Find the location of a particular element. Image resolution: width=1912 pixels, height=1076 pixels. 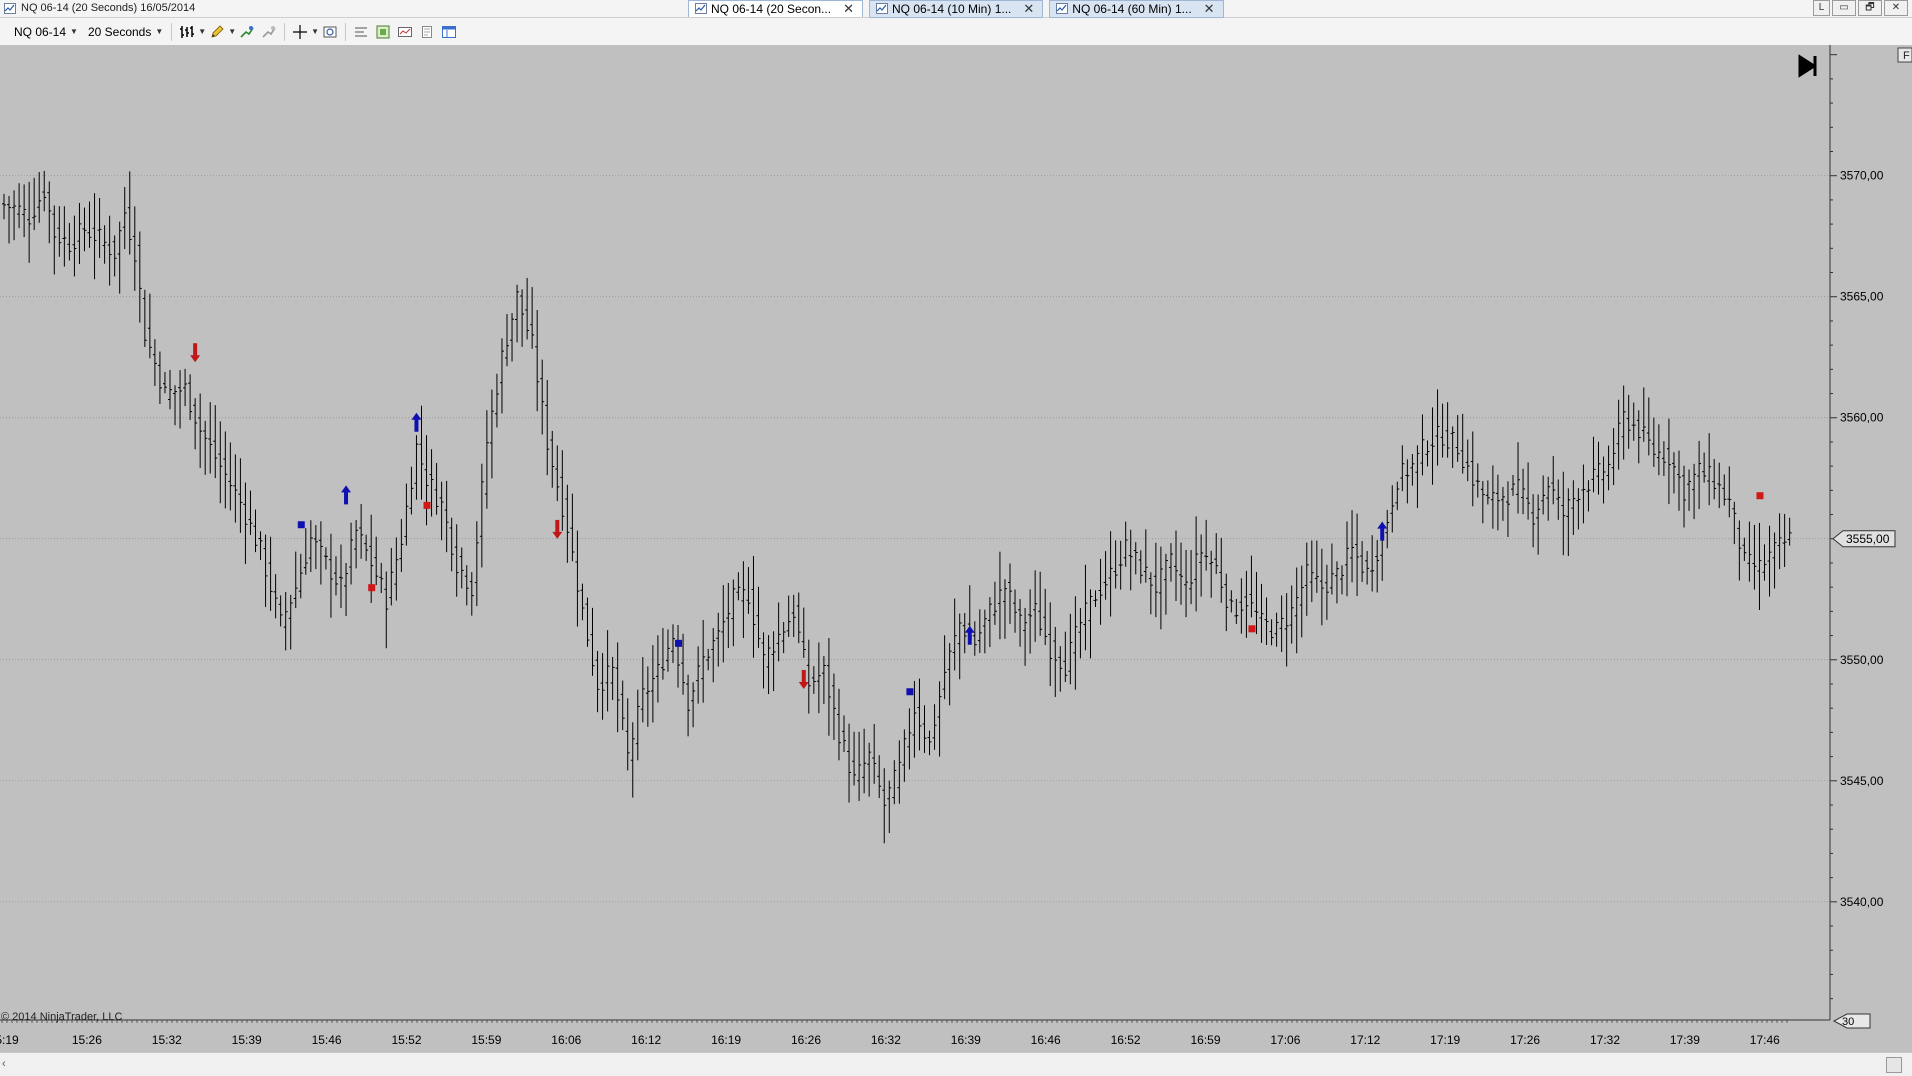

pencil-icon is located at coordinates (217, 32).